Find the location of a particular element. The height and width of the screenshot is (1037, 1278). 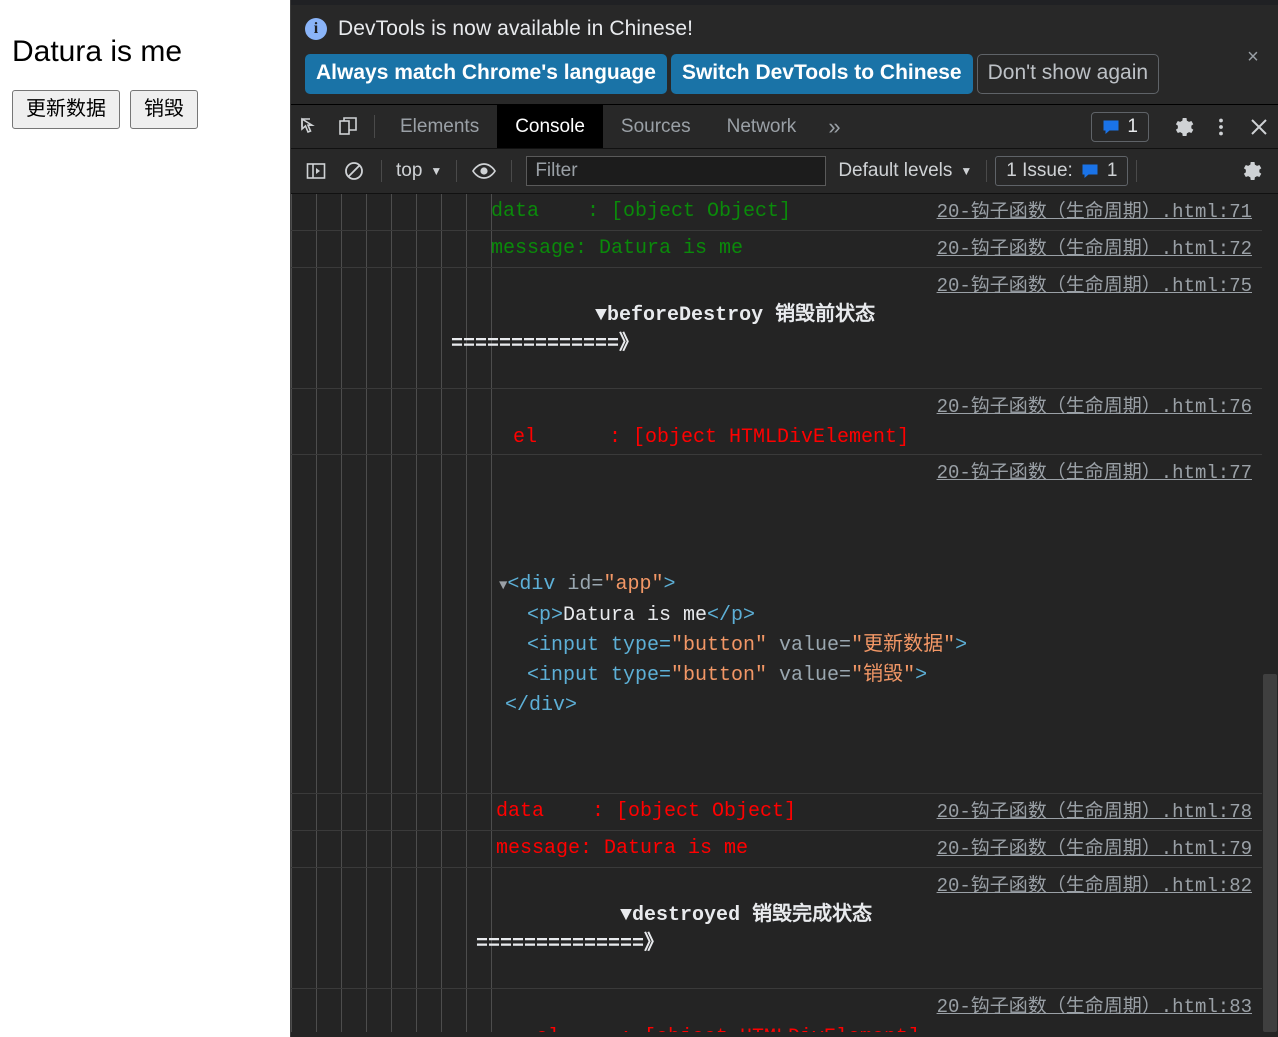

update-data-button: 更新数据 is located at coordinates (66, 109).